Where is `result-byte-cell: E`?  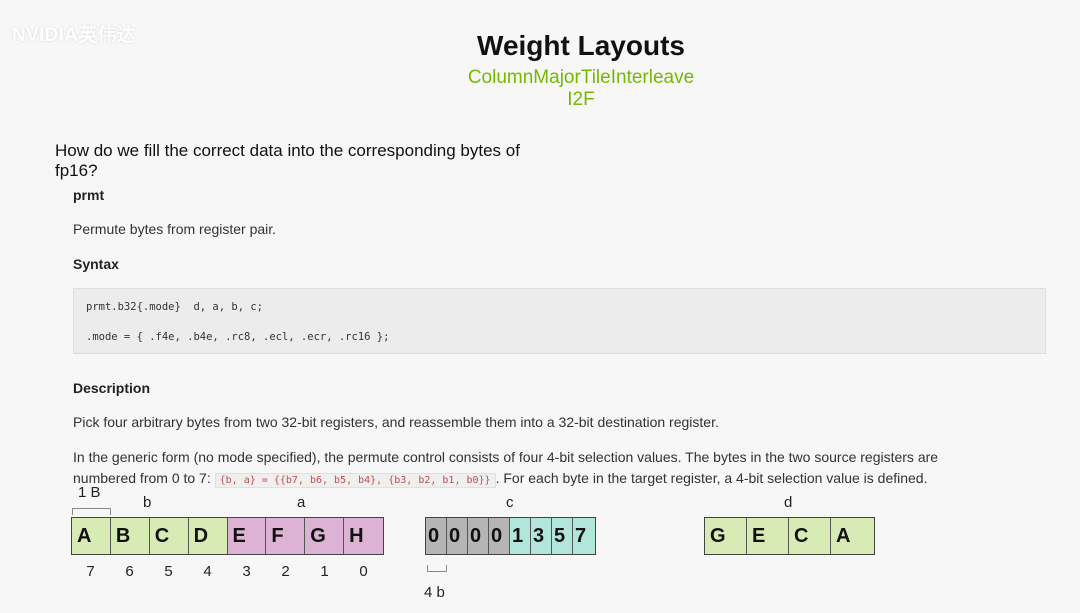 result-byte-cell: E is located at coordinates (768, 536).